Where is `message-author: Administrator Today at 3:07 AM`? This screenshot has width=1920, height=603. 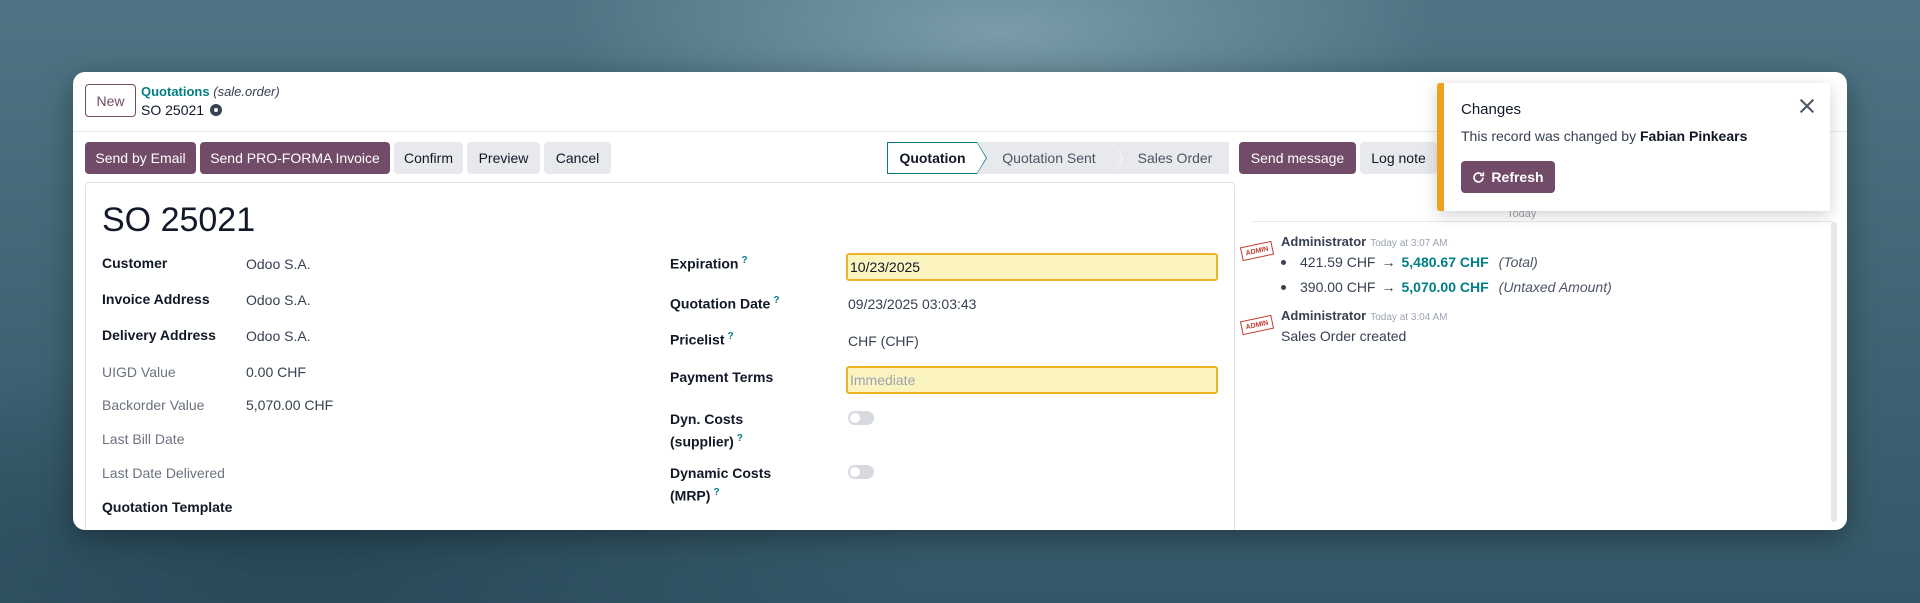
message-author: Administrator Today at 3:07 AM is located at coordinates (1364, 241).